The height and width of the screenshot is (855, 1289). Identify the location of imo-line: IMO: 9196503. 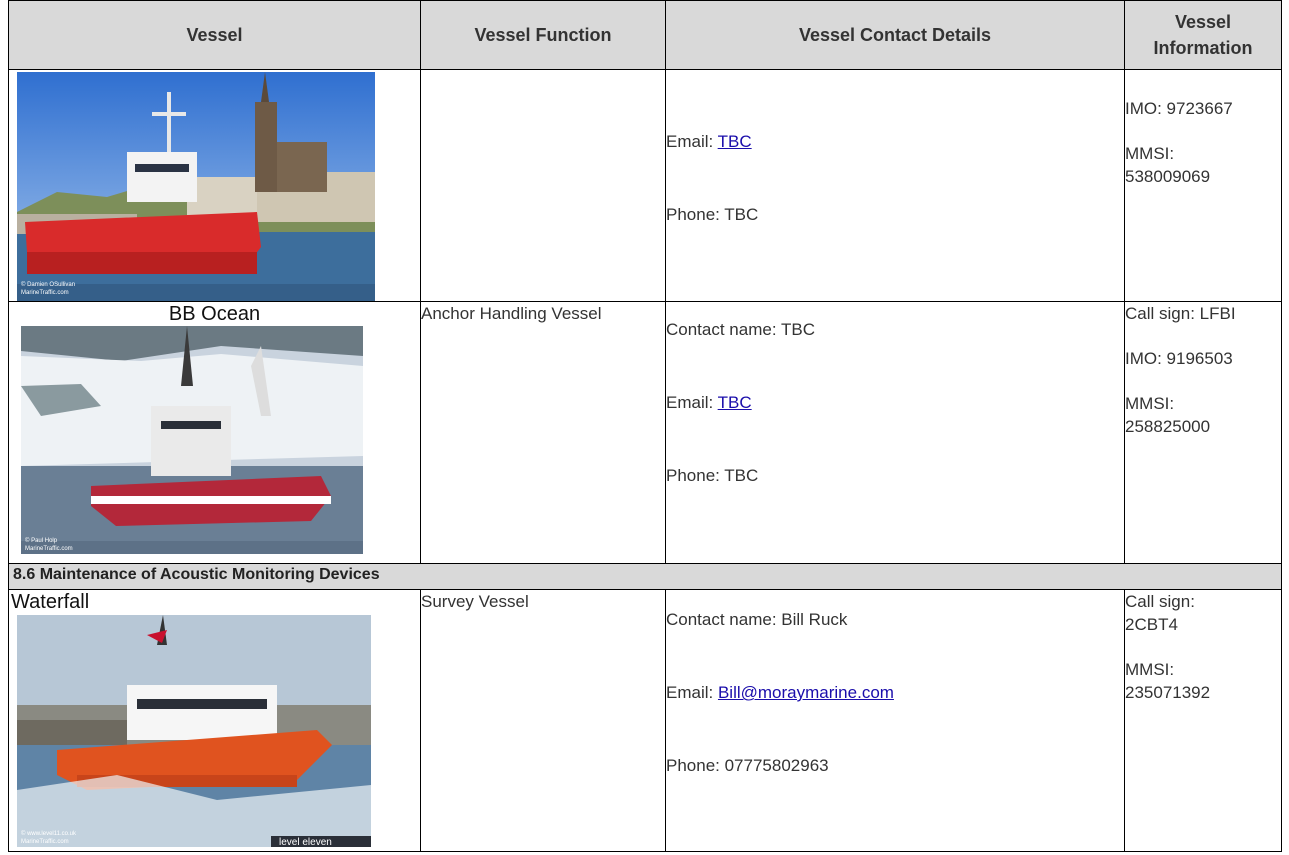
(1179, 358).